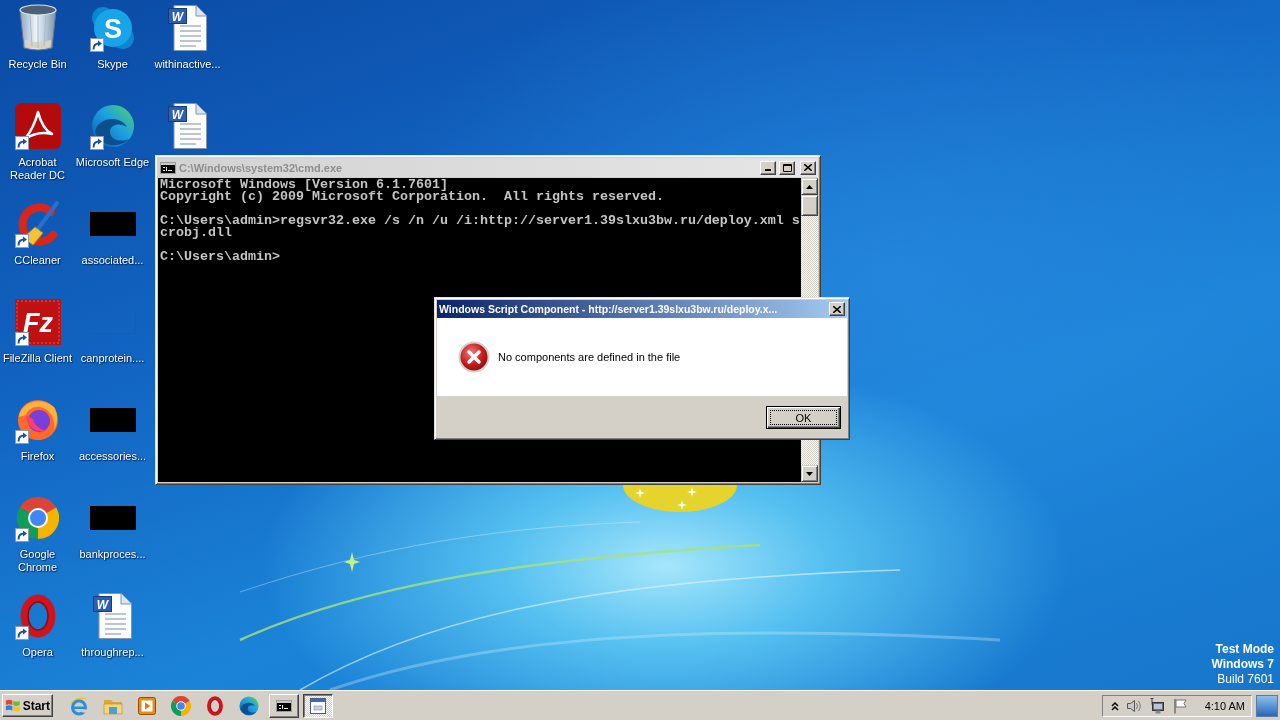  I want to click on speaker-icon, so click(1133, 705).